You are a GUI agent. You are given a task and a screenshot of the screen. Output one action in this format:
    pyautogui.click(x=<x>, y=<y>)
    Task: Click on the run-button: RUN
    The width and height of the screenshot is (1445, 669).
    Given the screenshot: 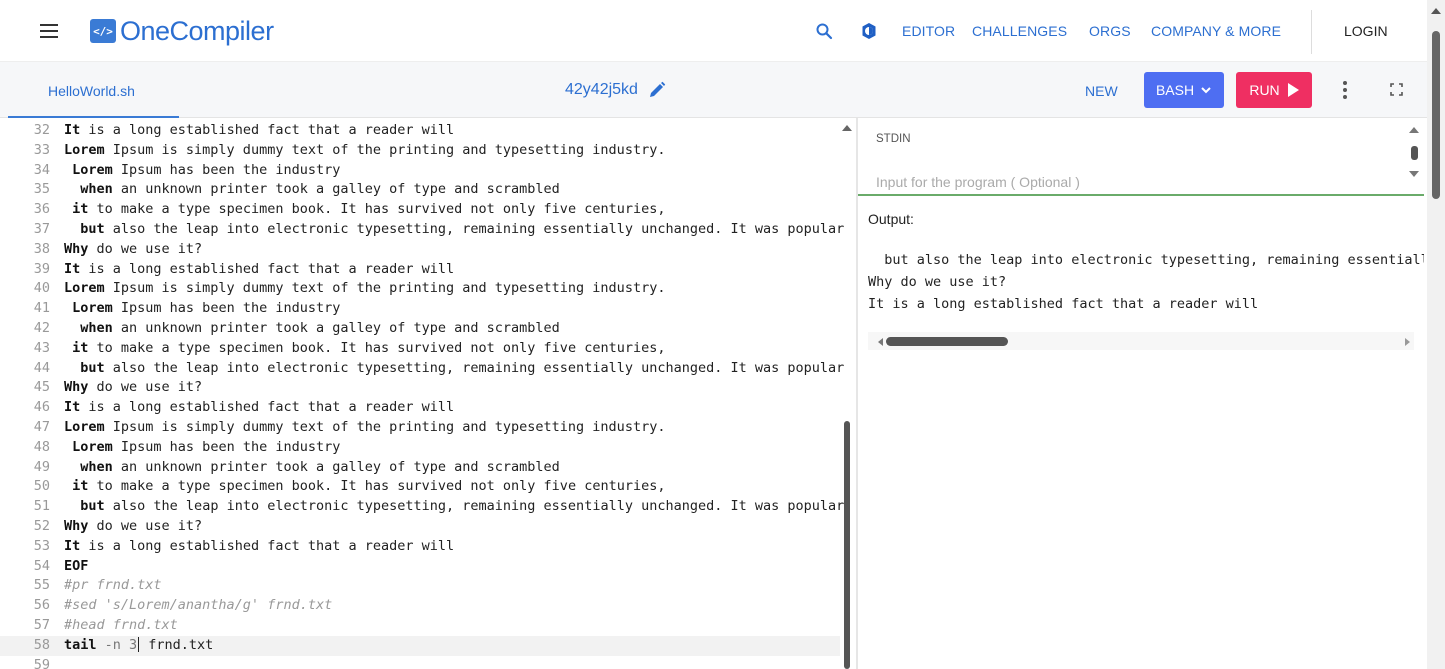 What is the action you would take?
    pyautogui.click(x=1274, y=90)
    